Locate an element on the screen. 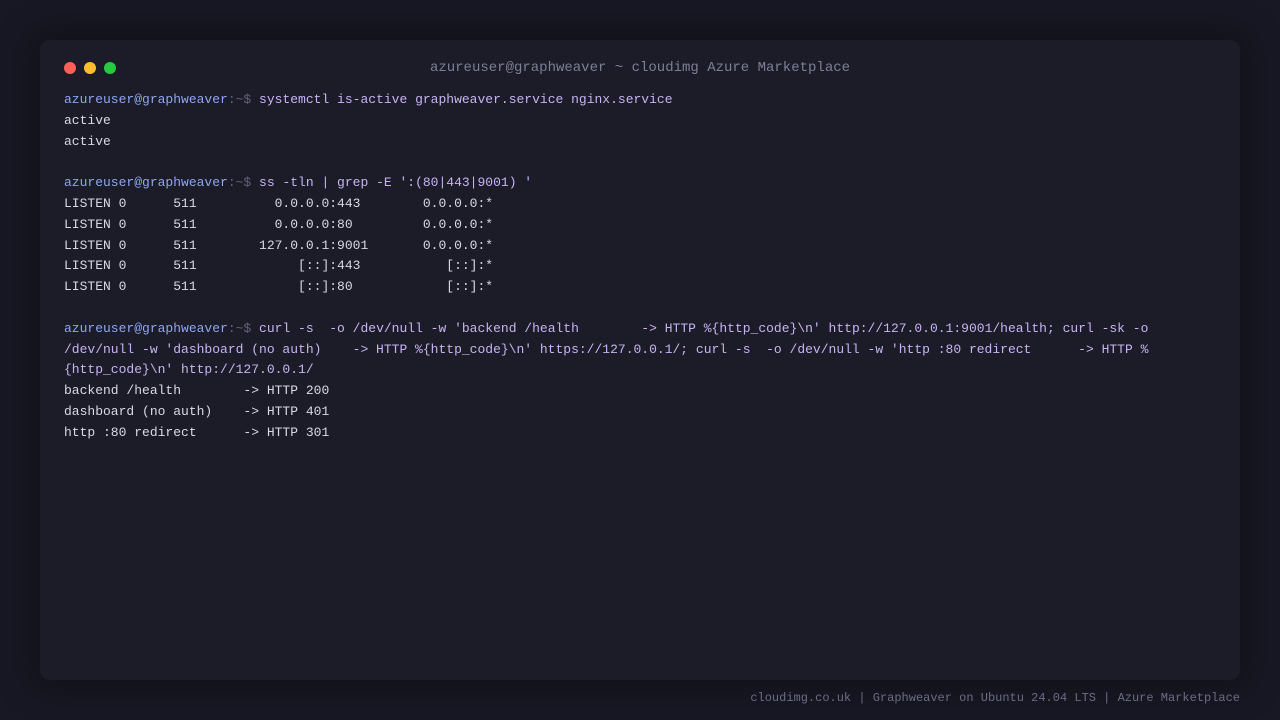 The image size is (1280, 720). output-line: dashboard (no auth) -> HTTP 401 is located at coordinates (197, 411).